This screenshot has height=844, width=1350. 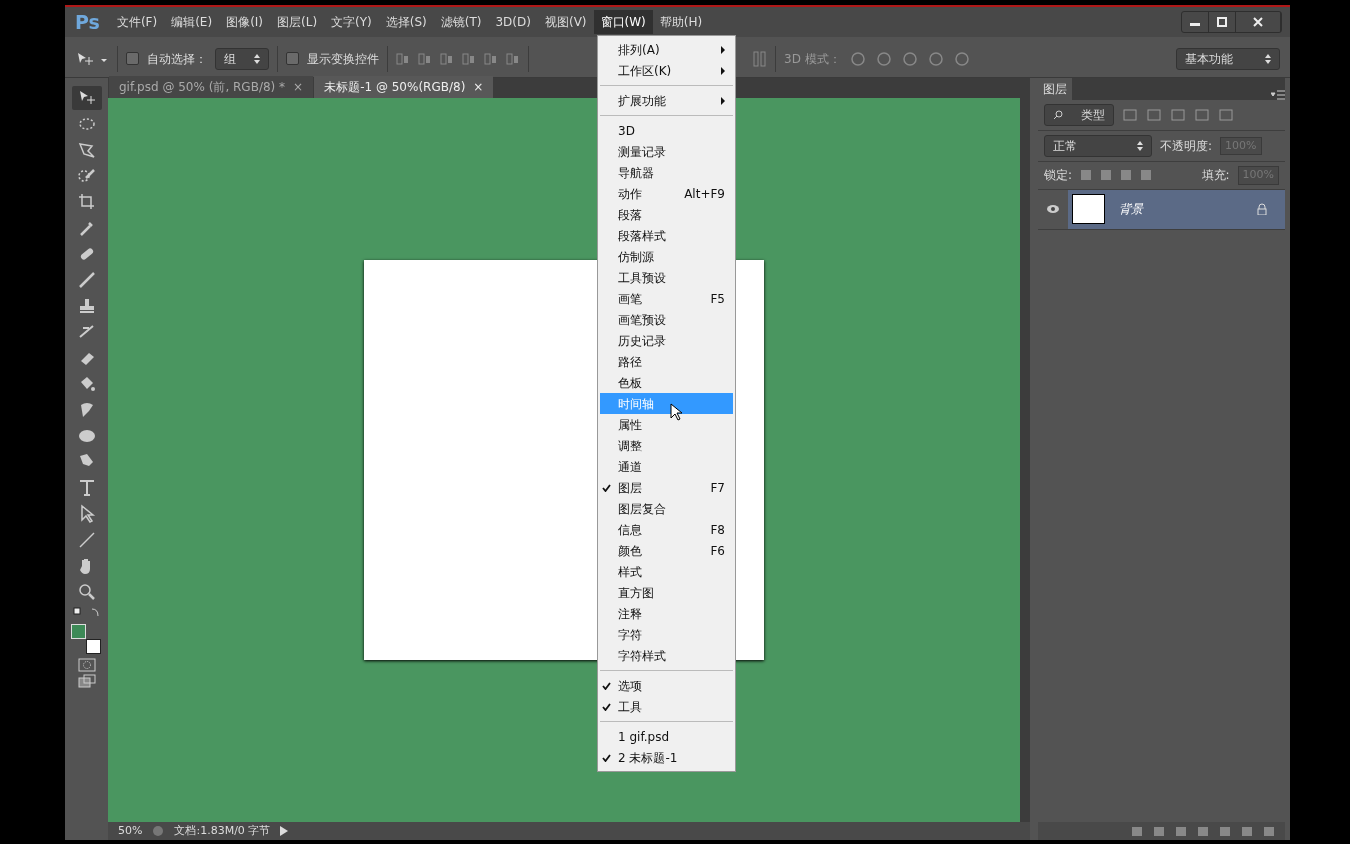 What do you see at coordinates (242, 58) in the screenshot?
I see `dropdown-select: 组` at bounding box center [242, 58].